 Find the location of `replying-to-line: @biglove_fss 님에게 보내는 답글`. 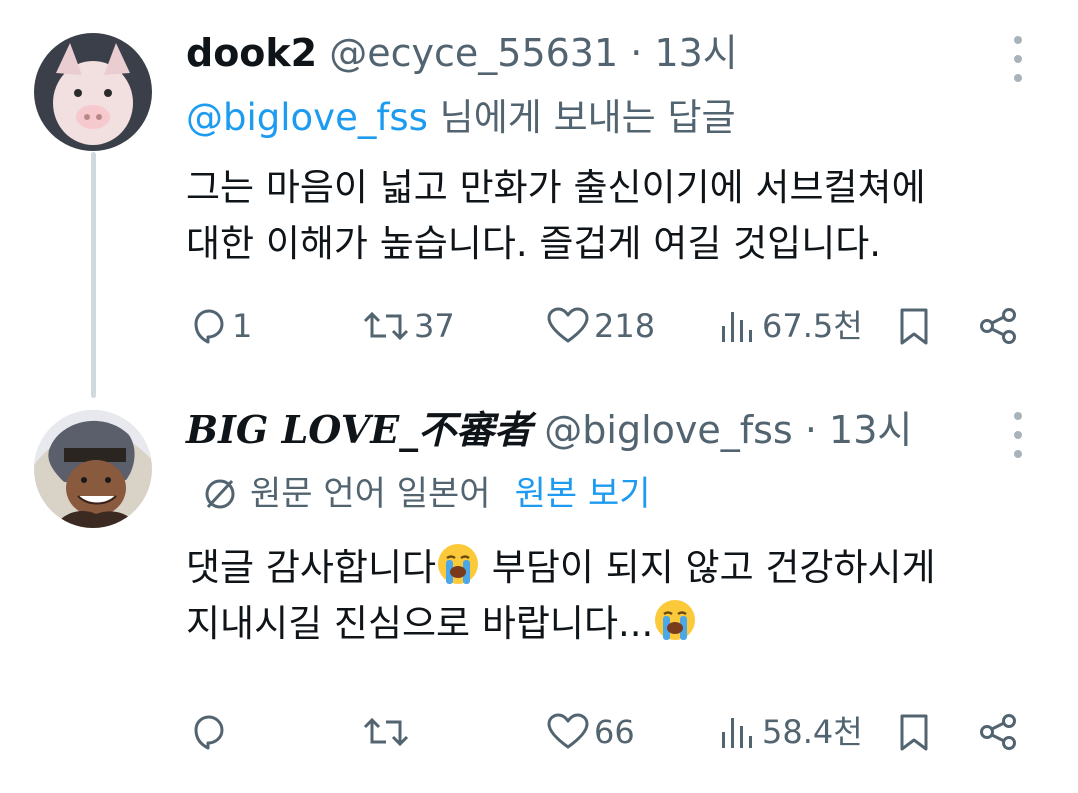

replying-to-line: @biglove_fss 님에게 보내는 답글 is located at coordinates (461, 118).